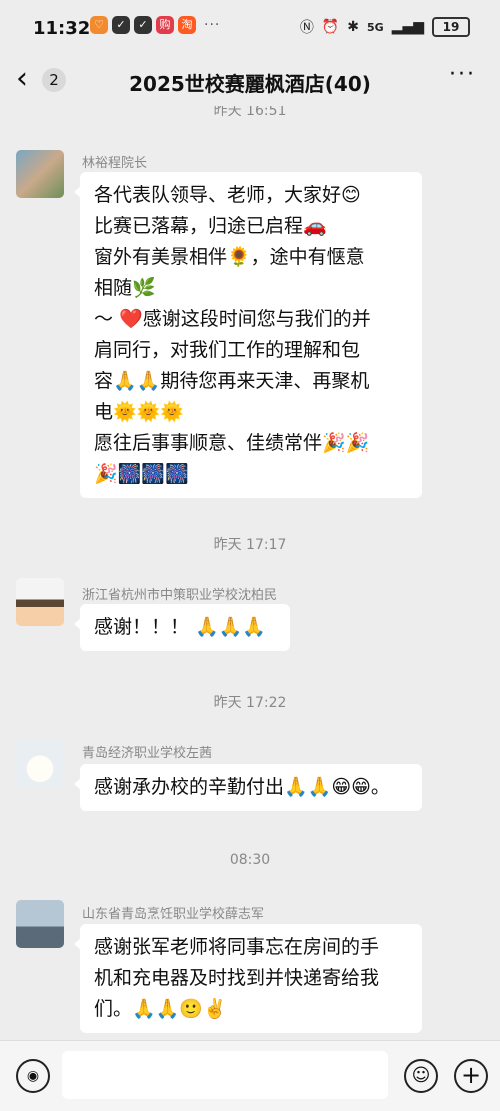 This screenshot has height=1111, width=500. I want to click on message-line: 相随🌿, so click(125, 288).